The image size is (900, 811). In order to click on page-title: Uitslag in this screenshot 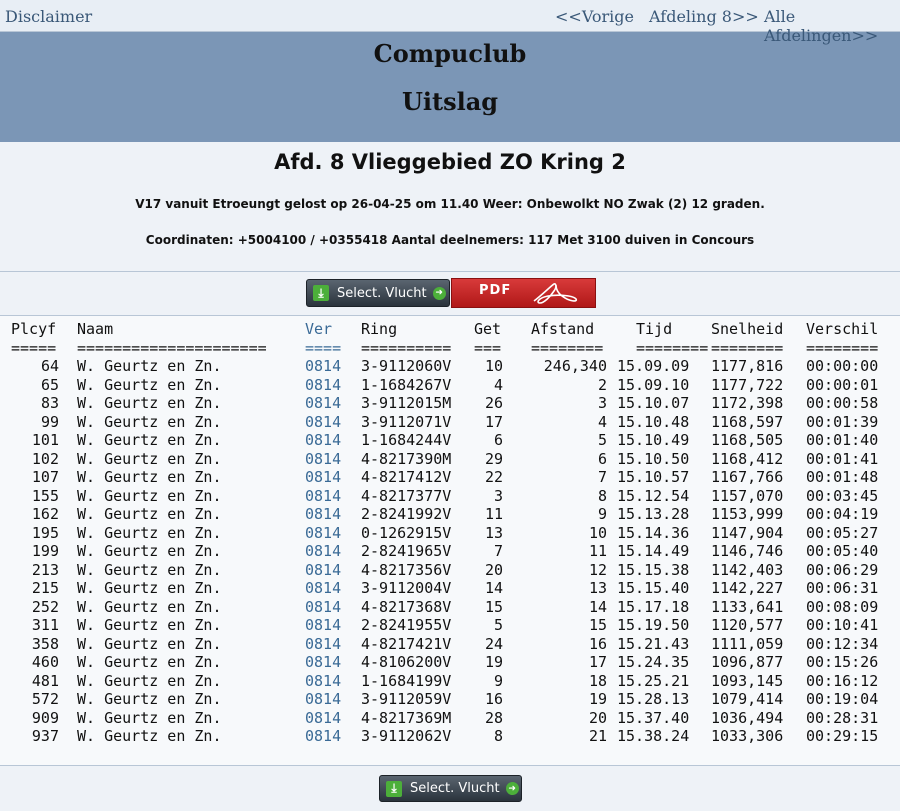, I will do `click(450, 101)`.